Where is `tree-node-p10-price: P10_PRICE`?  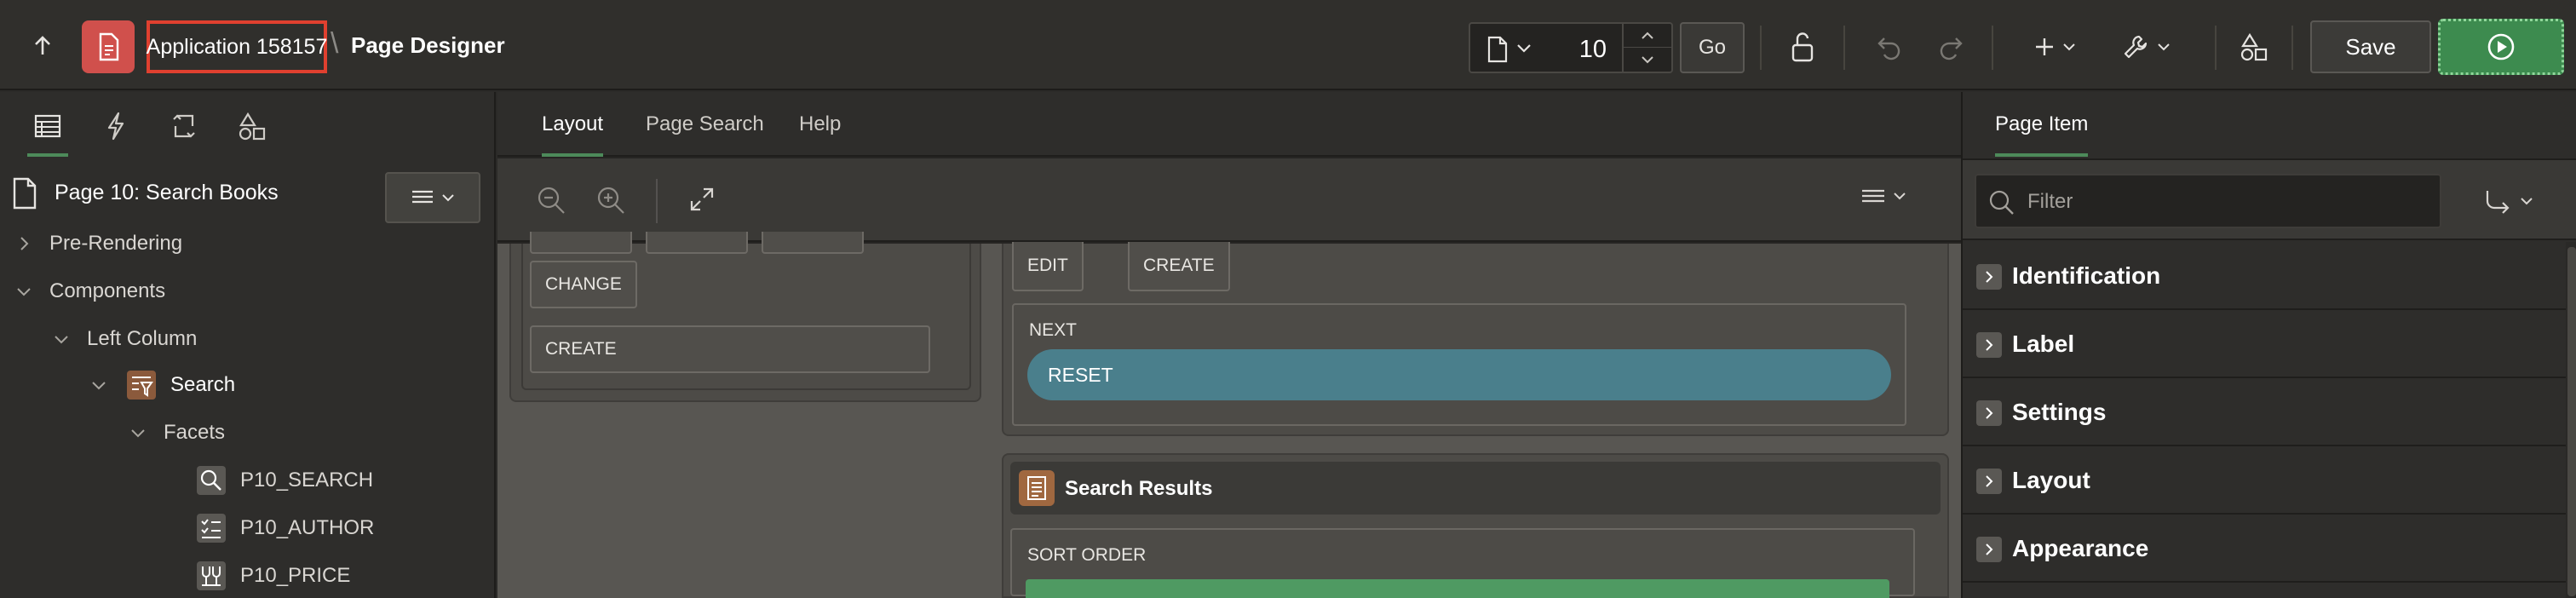
tree-node-p10-price: P10_PRICE is located at coordinates (272, 576).